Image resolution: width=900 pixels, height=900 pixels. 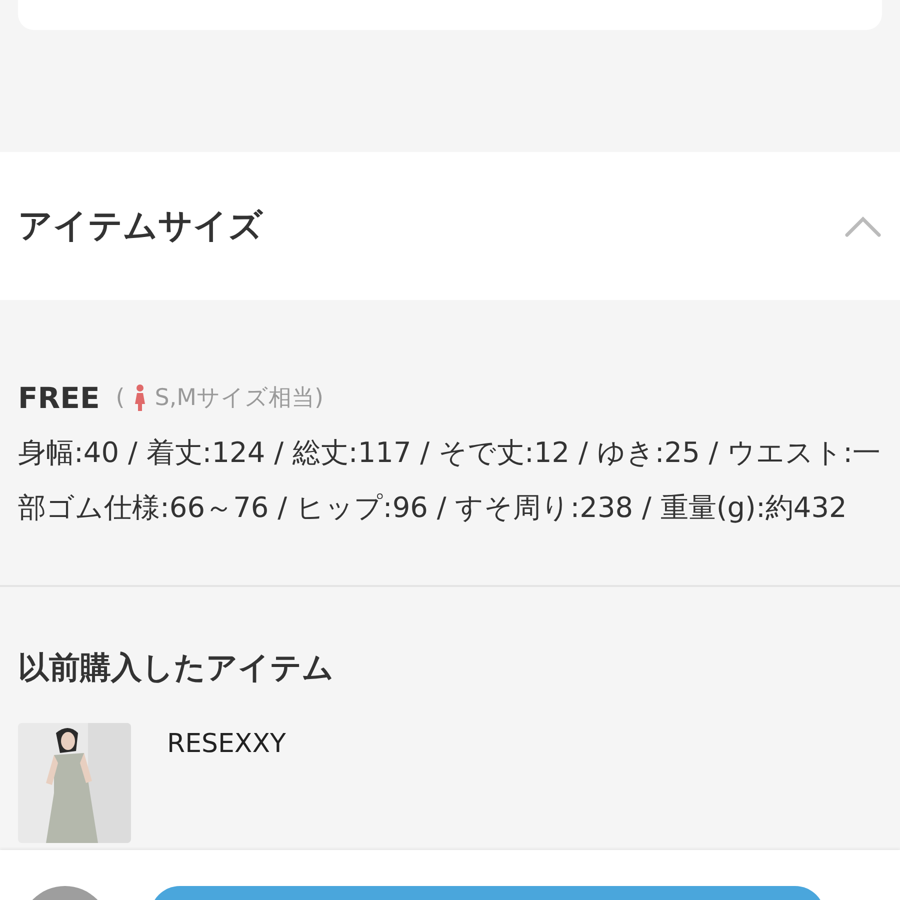 I want to click on size-name: FREE, so click(x=59, y=398).